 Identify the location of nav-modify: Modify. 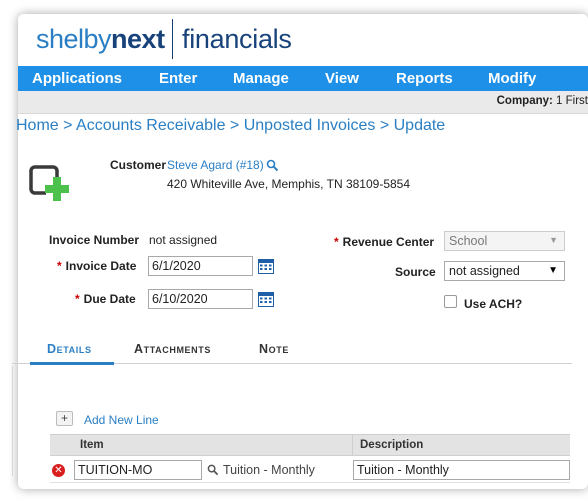
(512, 78).